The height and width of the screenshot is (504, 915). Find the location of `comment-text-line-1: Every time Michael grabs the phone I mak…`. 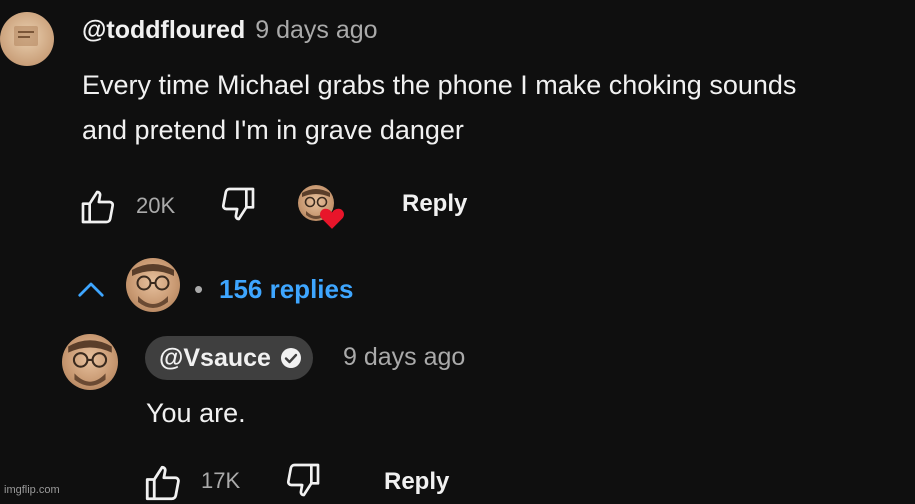

comment-text-line-1: Every time Michael grabs the phone I mak… is located at coordinates (439, 85).